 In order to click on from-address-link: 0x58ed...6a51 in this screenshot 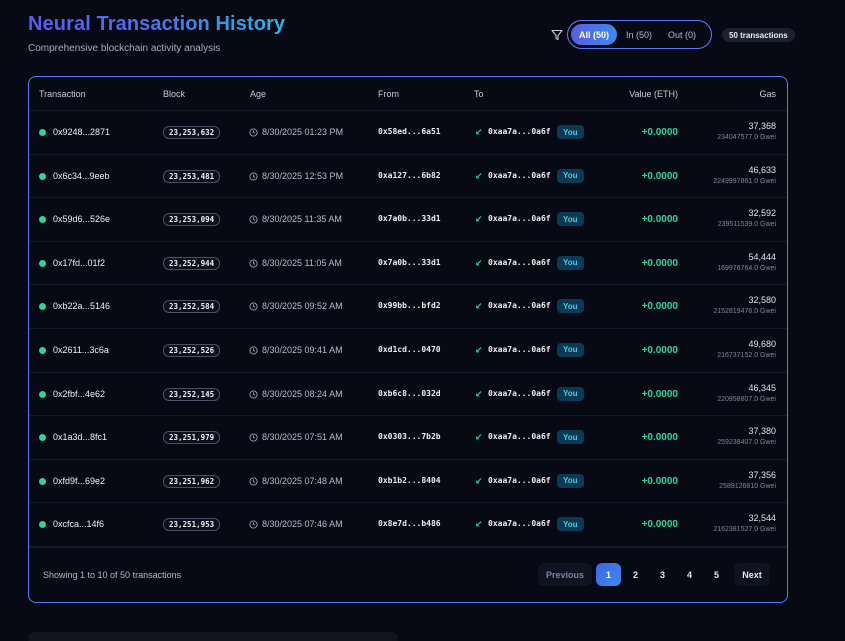, I will do `click(409, 131)`.